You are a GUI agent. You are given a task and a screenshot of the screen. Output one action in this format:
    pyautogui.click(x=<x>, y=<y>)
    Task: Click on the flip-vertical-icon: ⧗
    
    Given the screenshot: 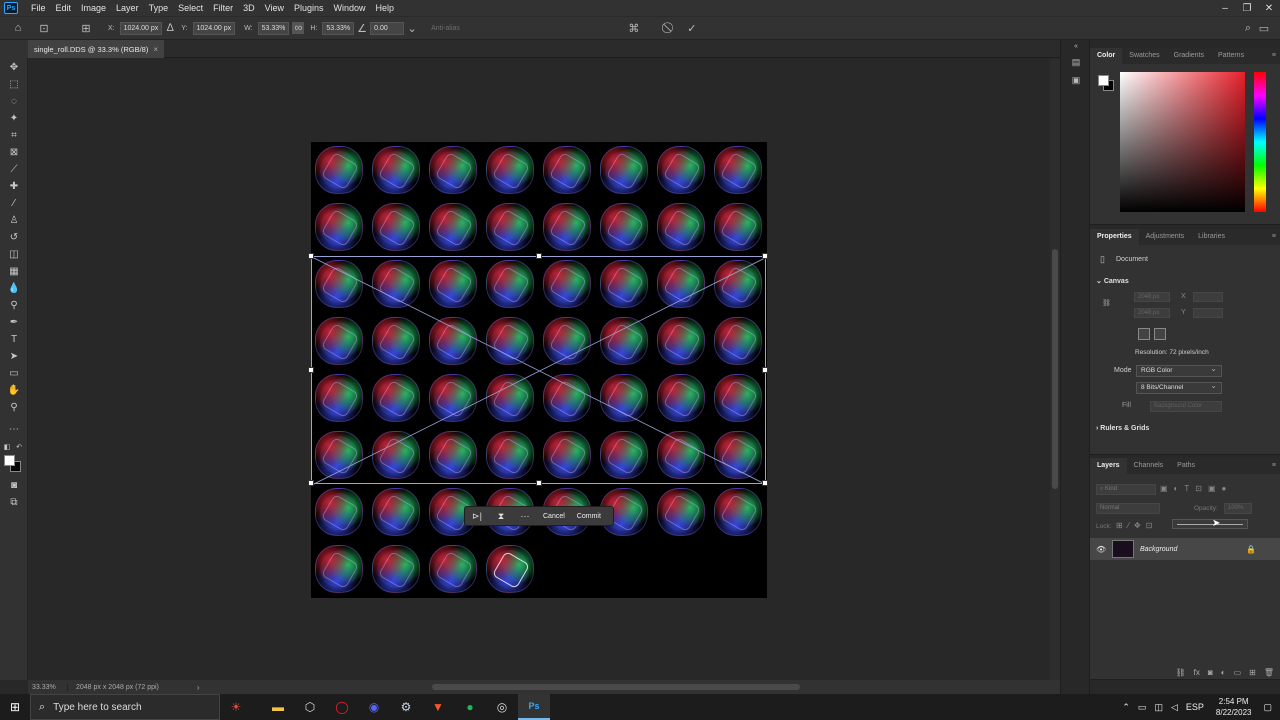 What is the action you would take?
    pyautogui.click(x=501, y=516)
    